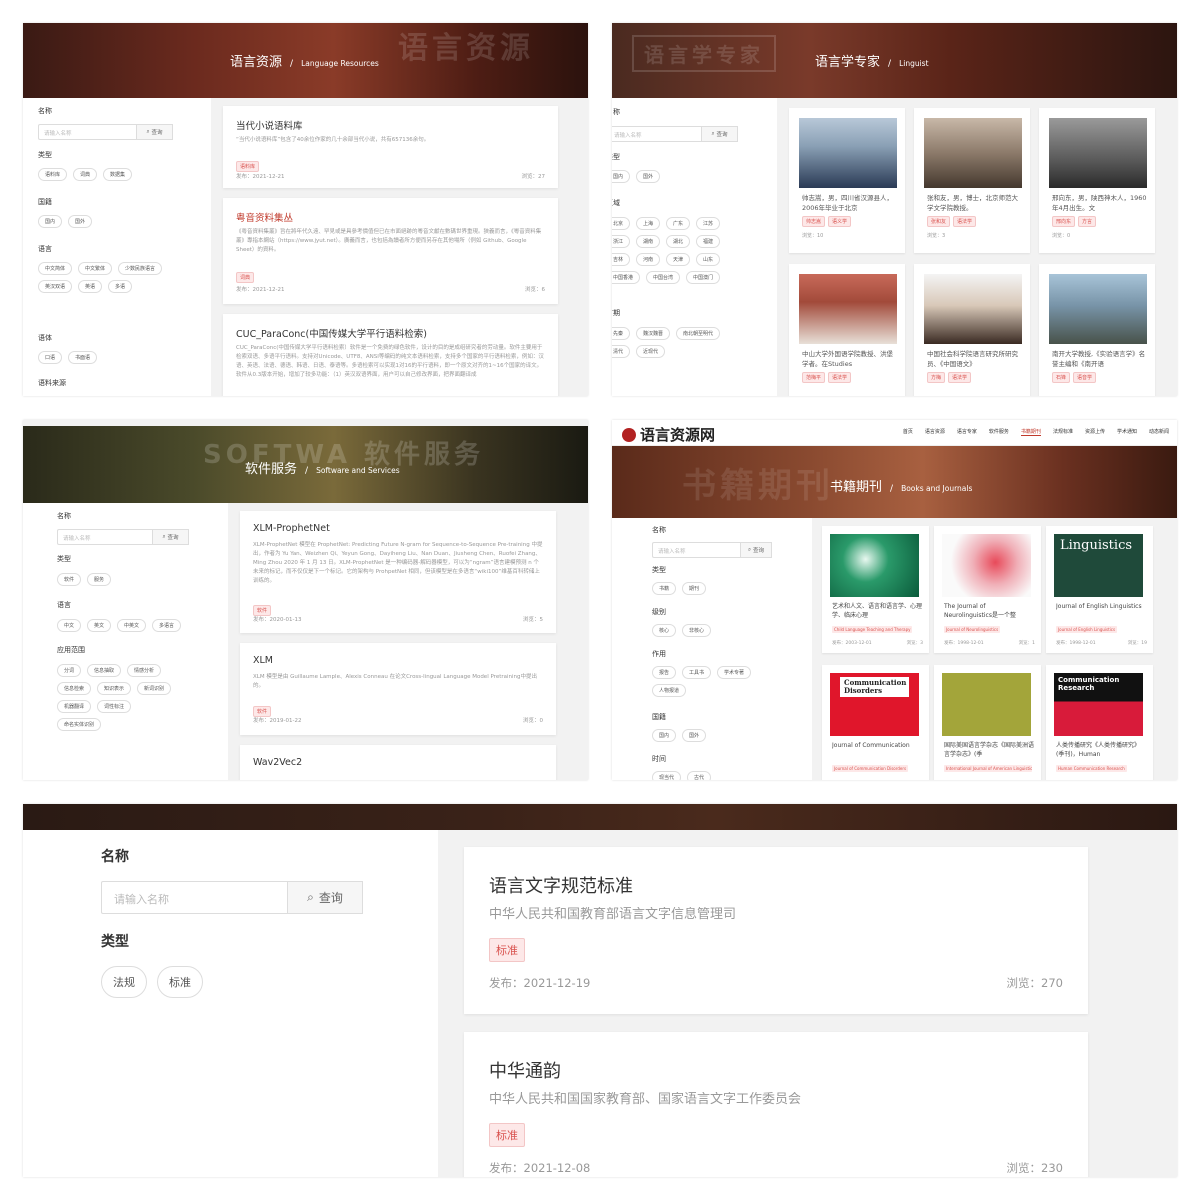 The image size is (1200, 1200). I want to click on card-title: 当代小说语料库, so click(269, 125).